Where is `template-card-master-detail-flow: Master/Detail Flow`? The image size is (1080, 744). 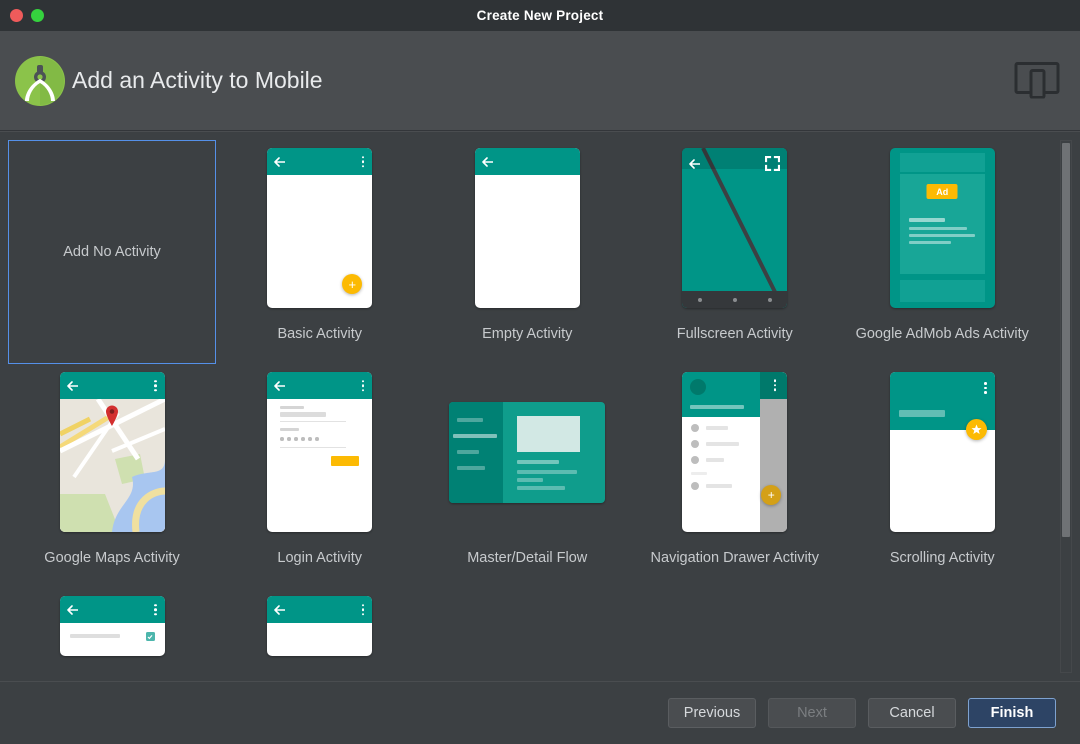
template-card-master-detail-flow: Master/Detail Flow is located at coordinates (528, 476).